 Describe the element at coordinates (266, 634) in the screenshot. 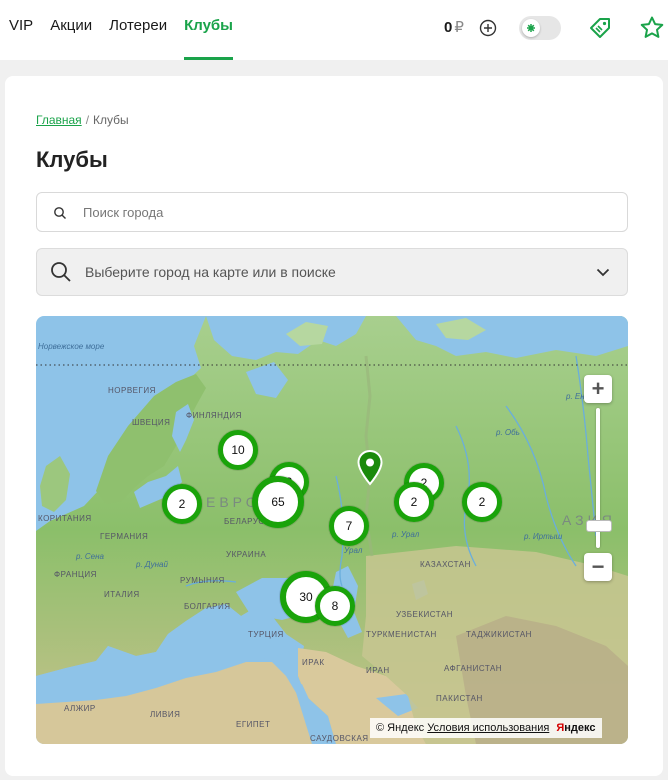

I see `map-label: ТУРЦИЯ` at that location.